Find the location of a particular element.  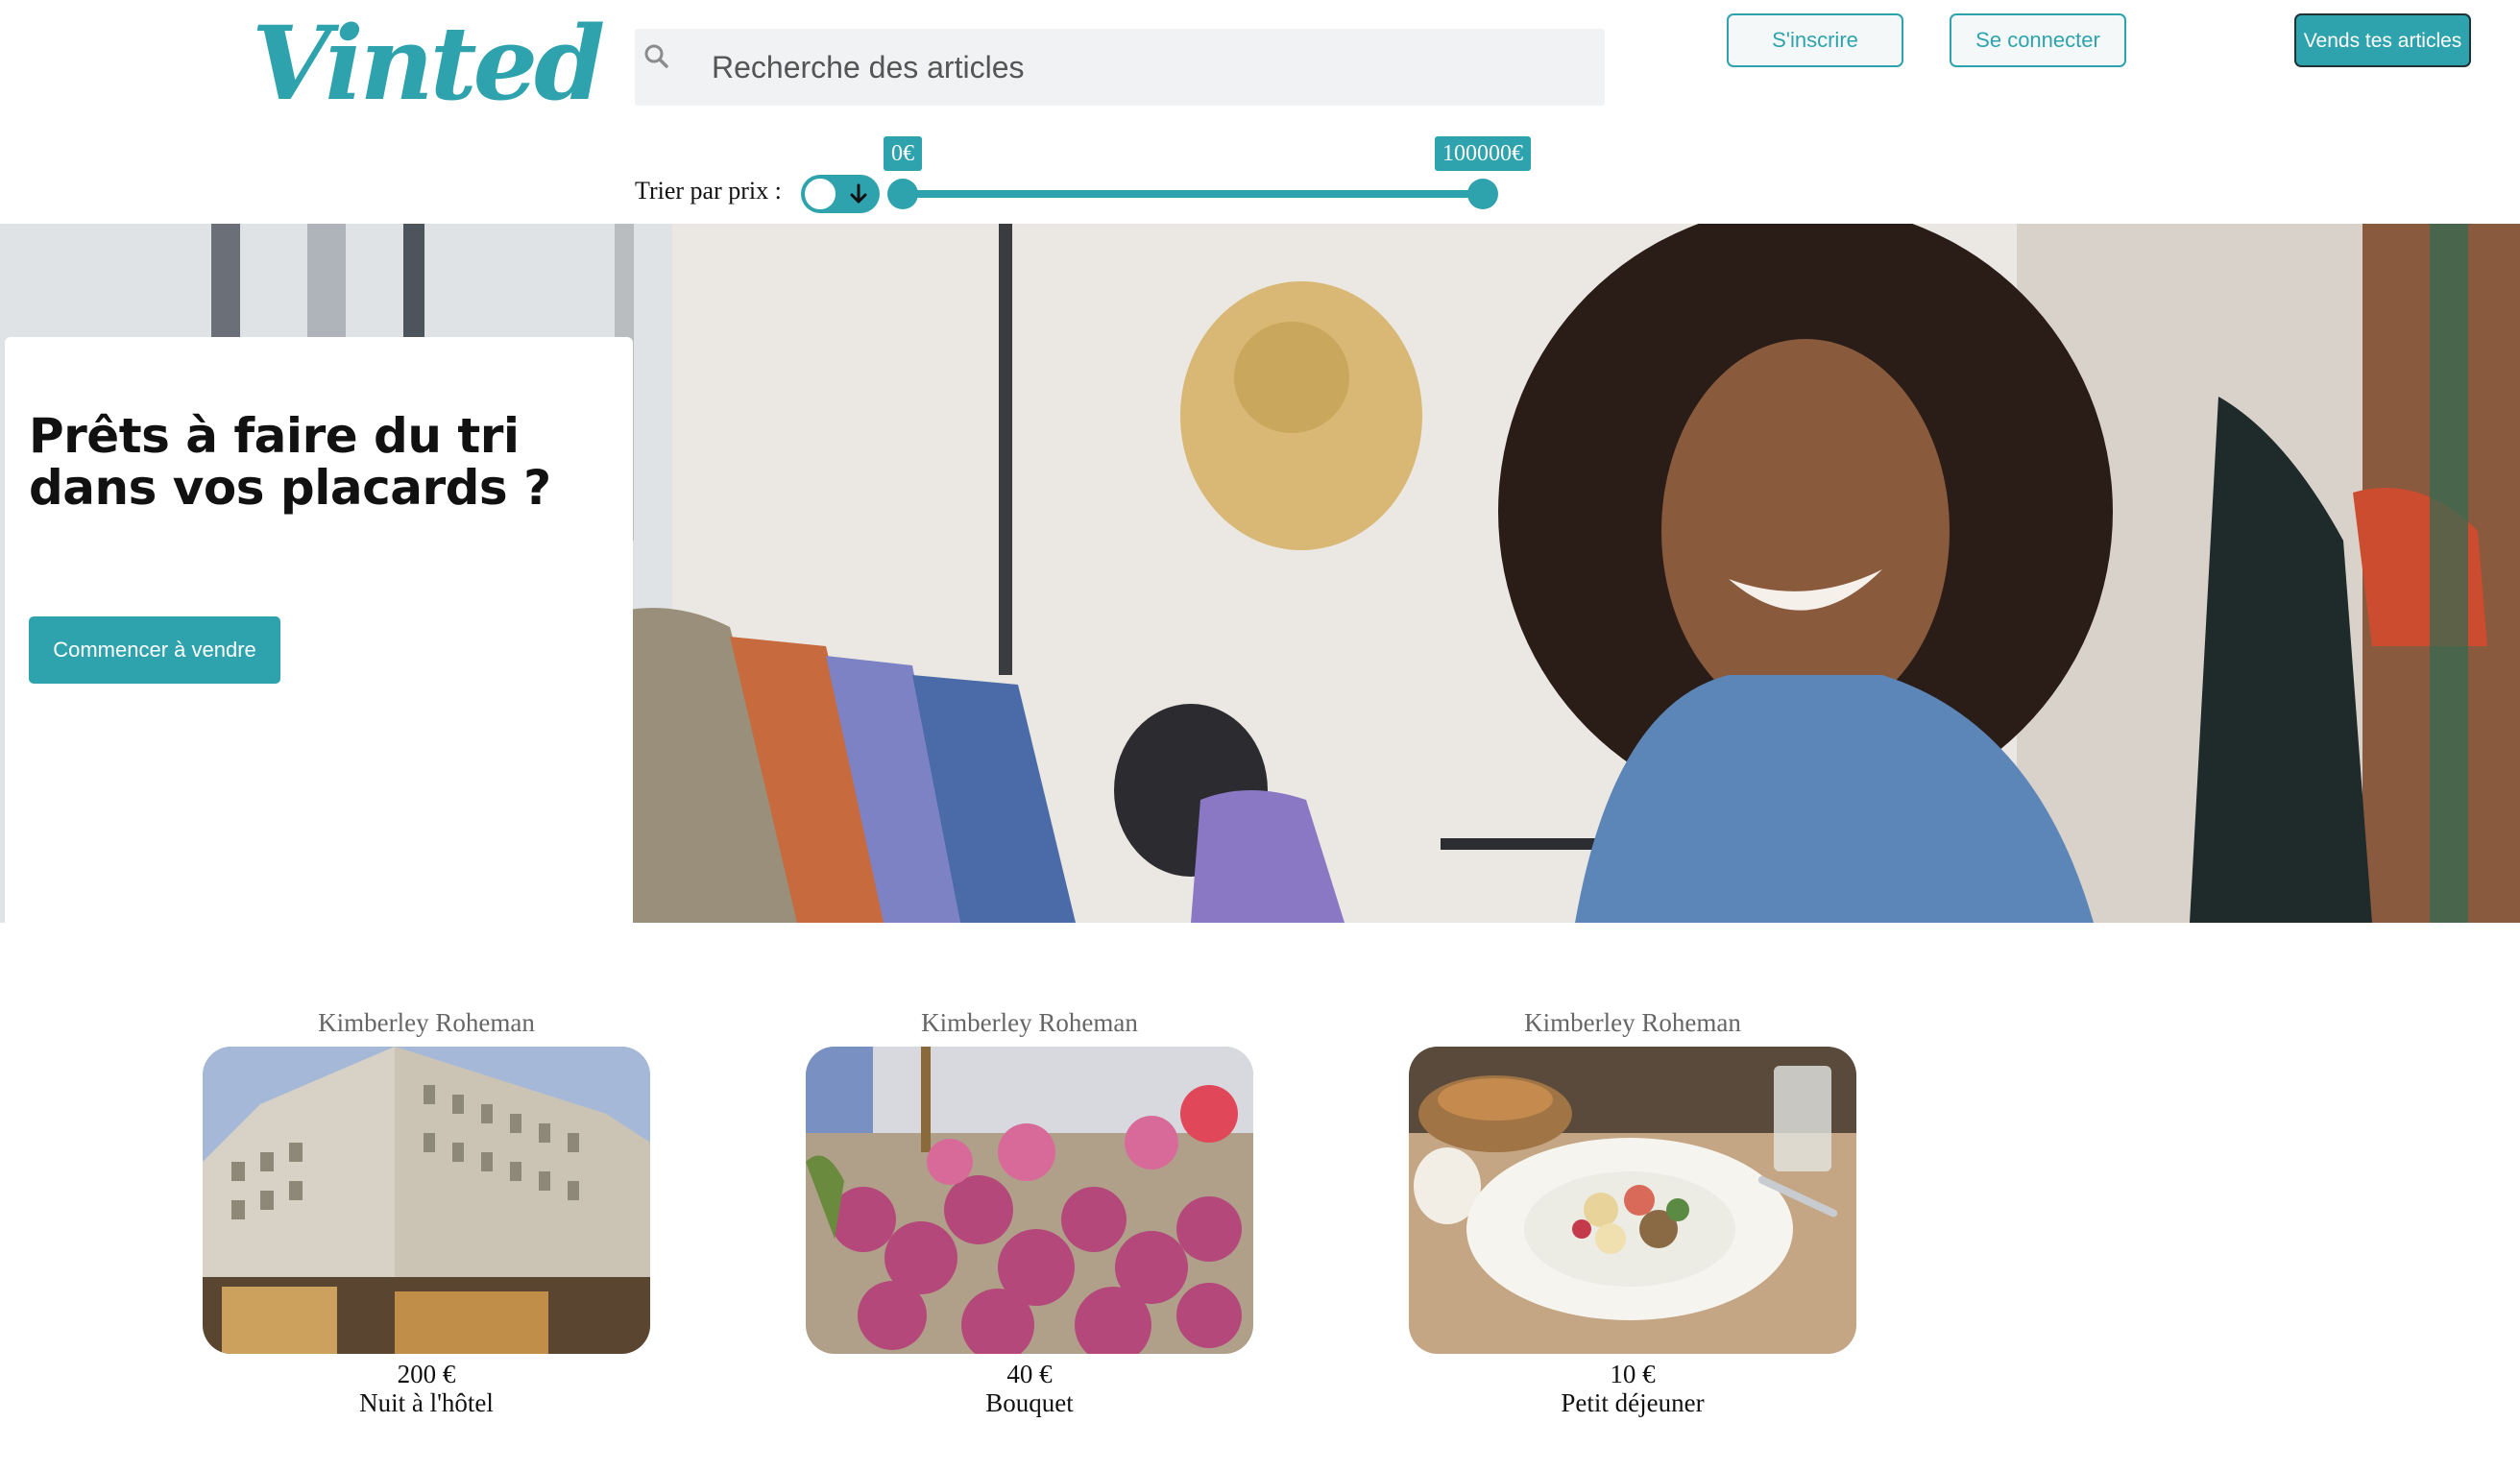

search-bar is located at coordinates (1120, 67).